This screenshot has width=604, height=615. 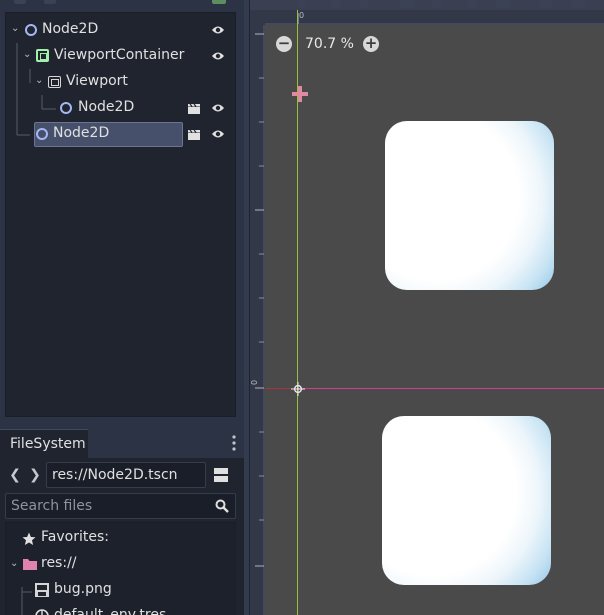 I want to click on search-icon, so click(x=222, y=506).